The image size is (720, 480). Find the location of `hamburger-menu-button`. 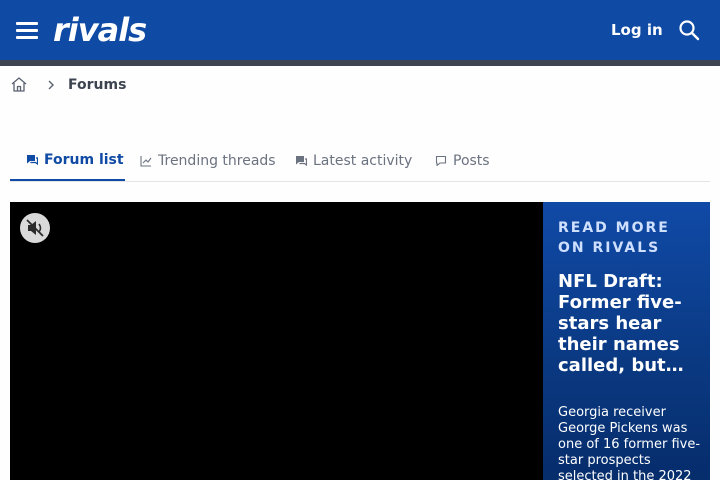

hamburger-menu-button is located at coordinates (28, 30).